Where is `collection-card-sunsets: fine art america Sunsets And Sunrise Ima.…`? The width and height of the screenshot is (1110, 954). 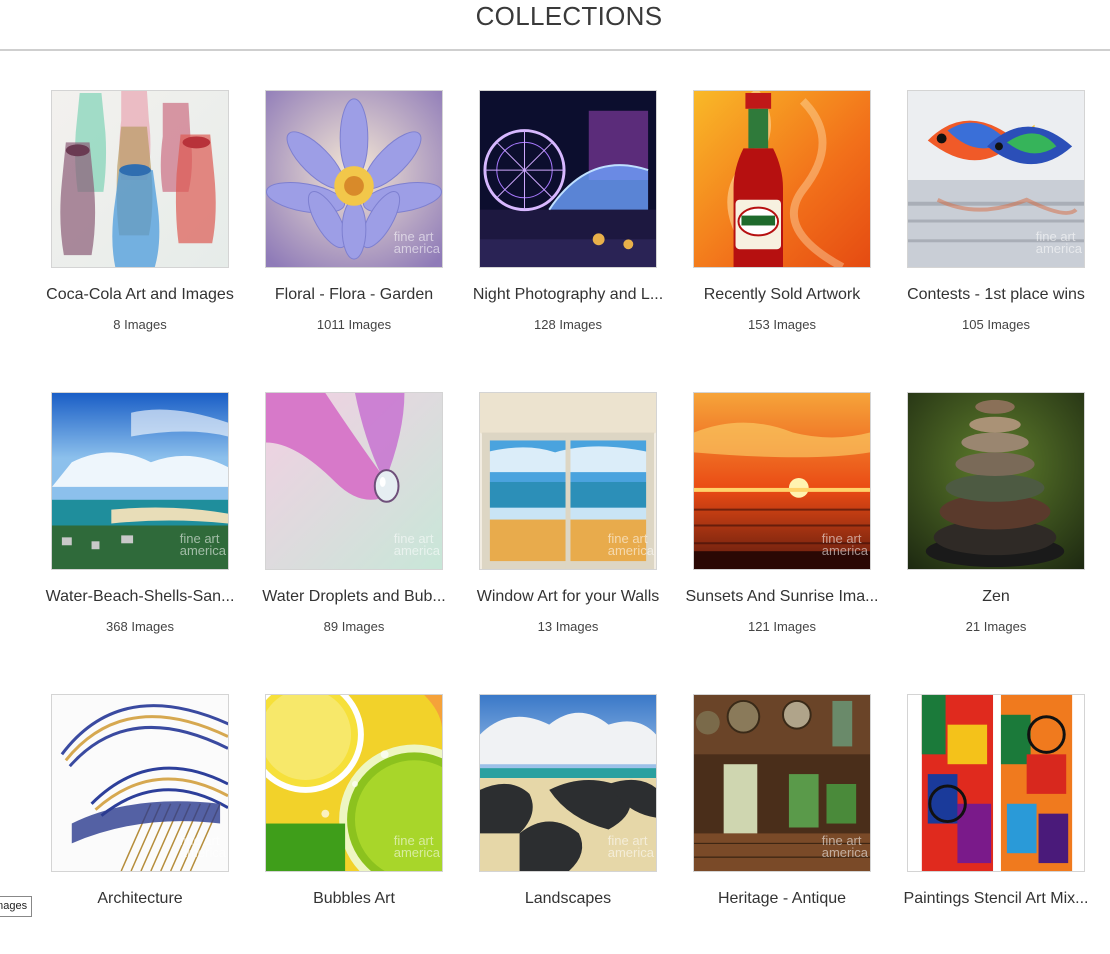
collection-card-sunsets: fine art america Sunsets And Sunrise Ima.… is located at coordinates (782, 522).